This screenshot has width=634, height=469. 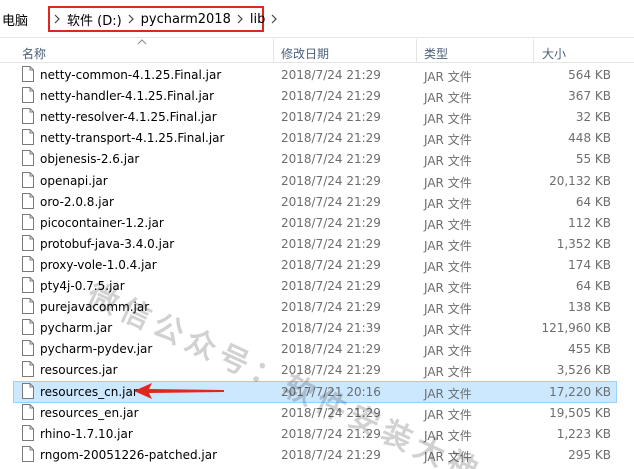 I want to click on file-size: 564 KB, so click(x=589, y=75).